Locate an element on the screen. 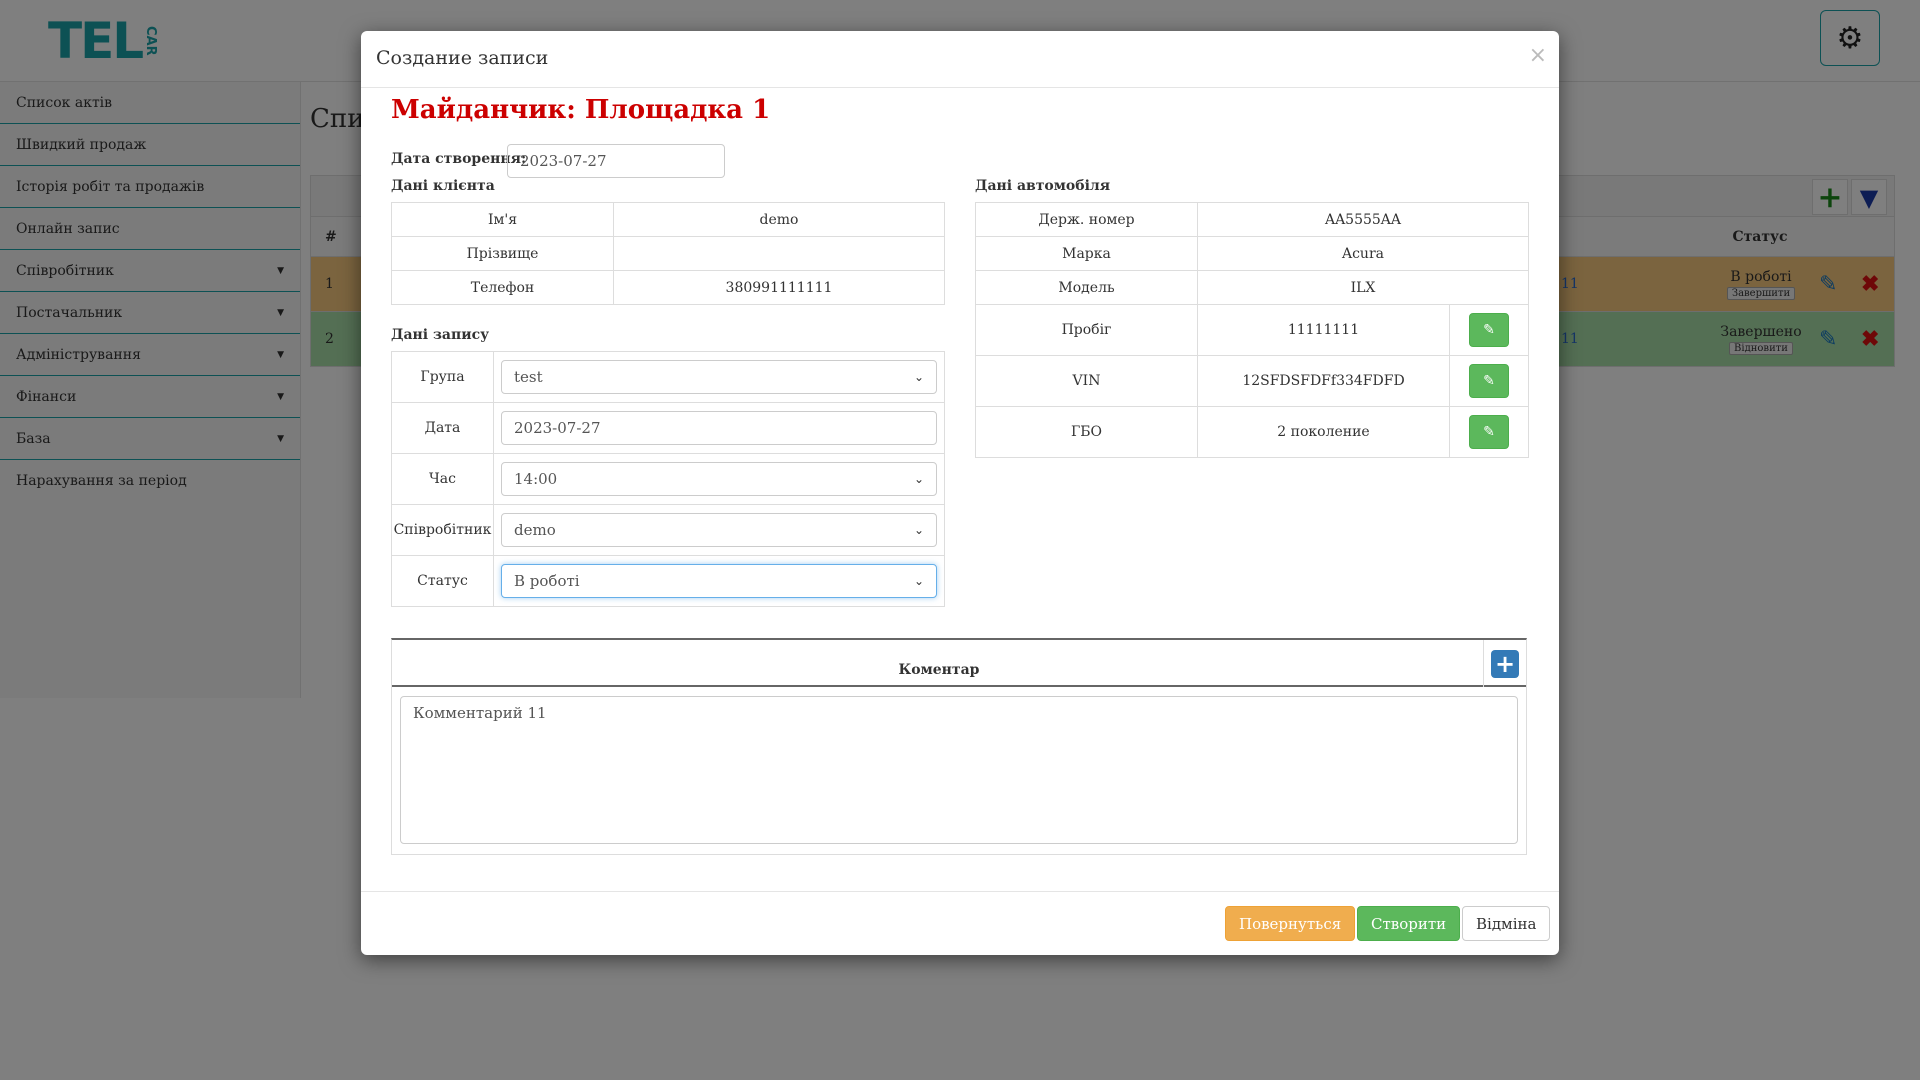 The height and width of the screenshot is (1080, 1920). employee-select: demo ⌄ is located at coordinates (719, 530).